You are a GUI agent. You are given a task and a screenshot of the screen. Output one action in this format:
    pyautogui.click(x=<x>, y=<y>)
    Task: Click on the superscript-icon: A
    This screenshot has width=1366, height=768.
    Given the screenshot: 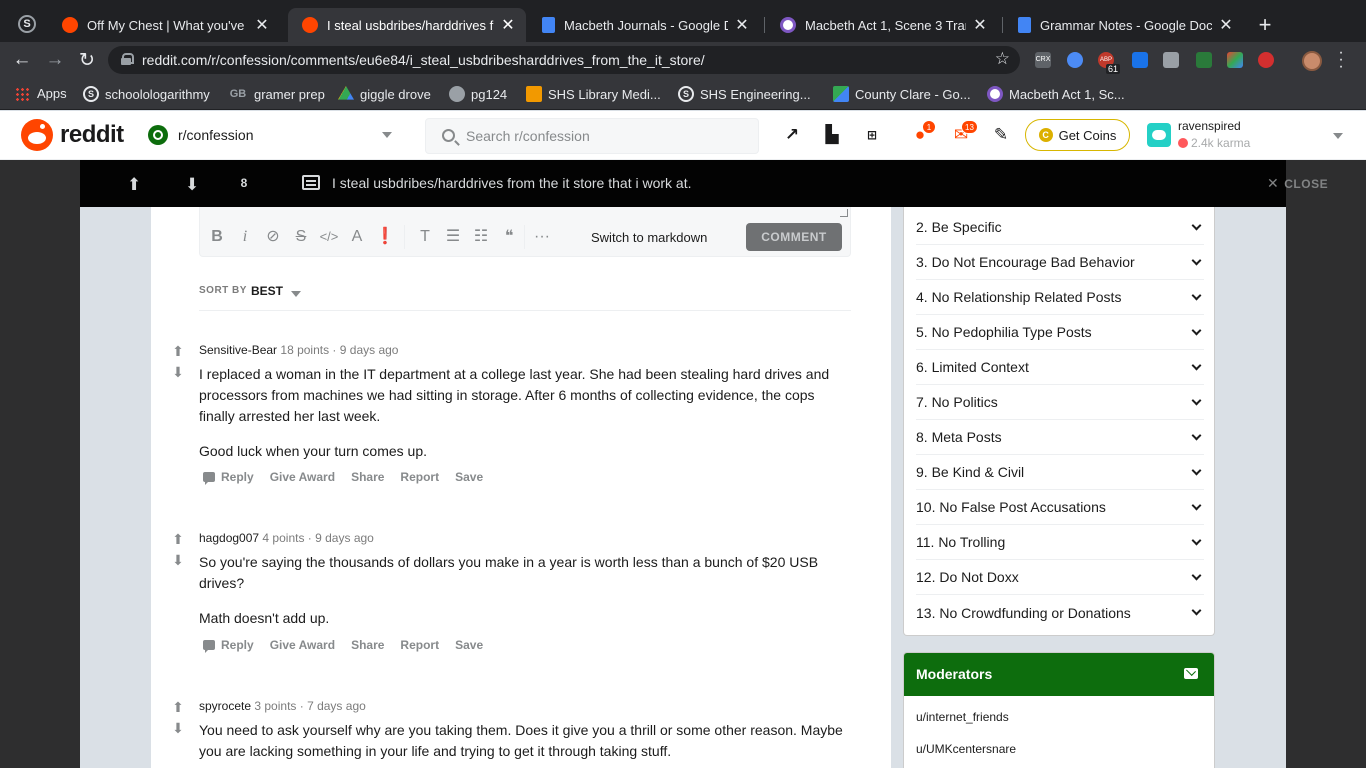 What is the action you would take?
    pyautogui.click(x=357, y=237)
    